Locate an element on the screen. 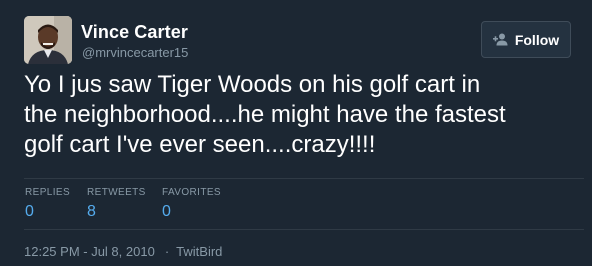 This screenshot has height=266, width=592. replies-stat: REPLIES 0 is located at coordinates (47, 204).